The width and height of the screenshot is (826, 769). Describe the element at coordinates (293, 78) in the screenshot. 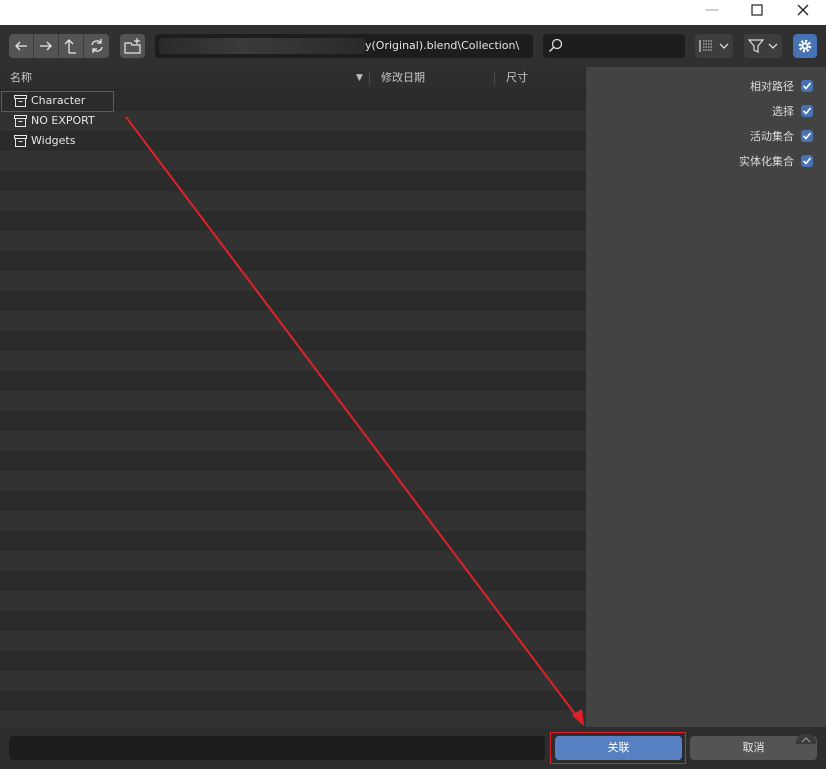

I see `file-list-header: 名称 ▼ 修改日期 尺寸` at that location.